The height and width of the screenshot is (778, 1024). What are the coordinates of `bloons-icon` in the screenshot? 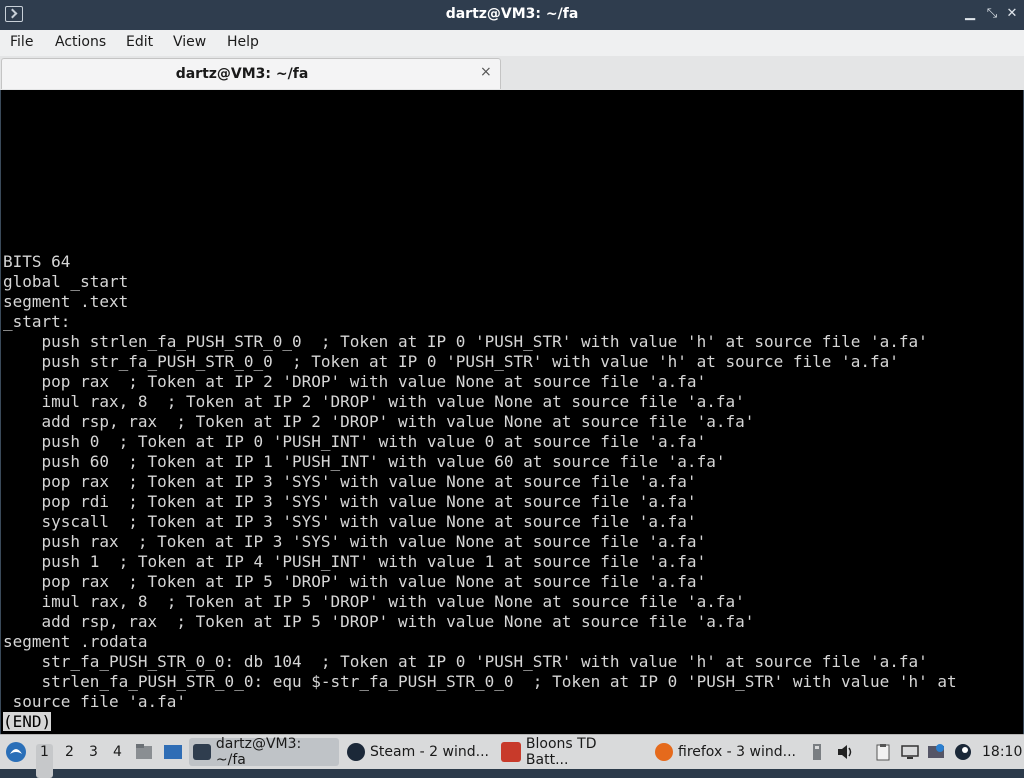 It's located at (511, 752).